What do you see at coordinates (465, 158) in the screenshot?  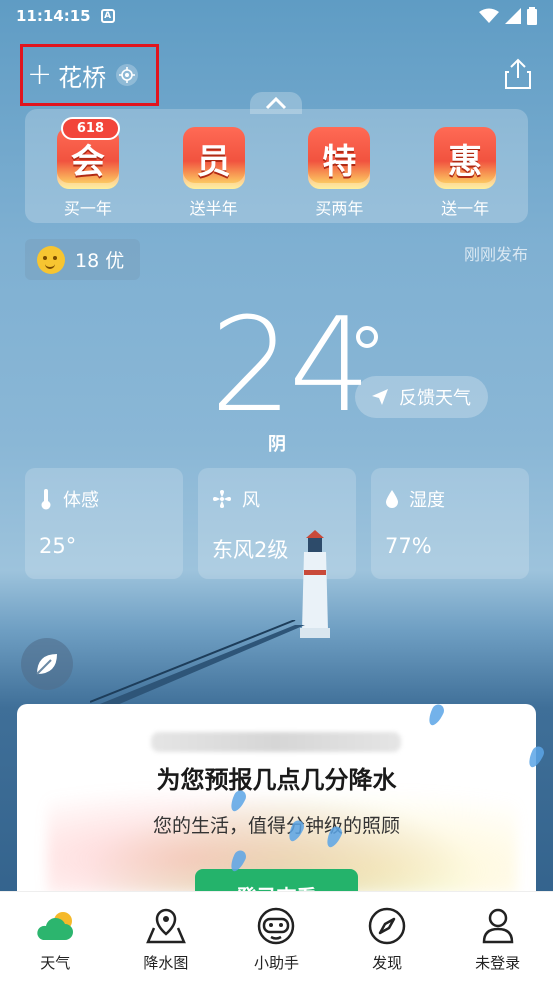 I see `promo-tile: 惠` at bounding box center [465, 158].